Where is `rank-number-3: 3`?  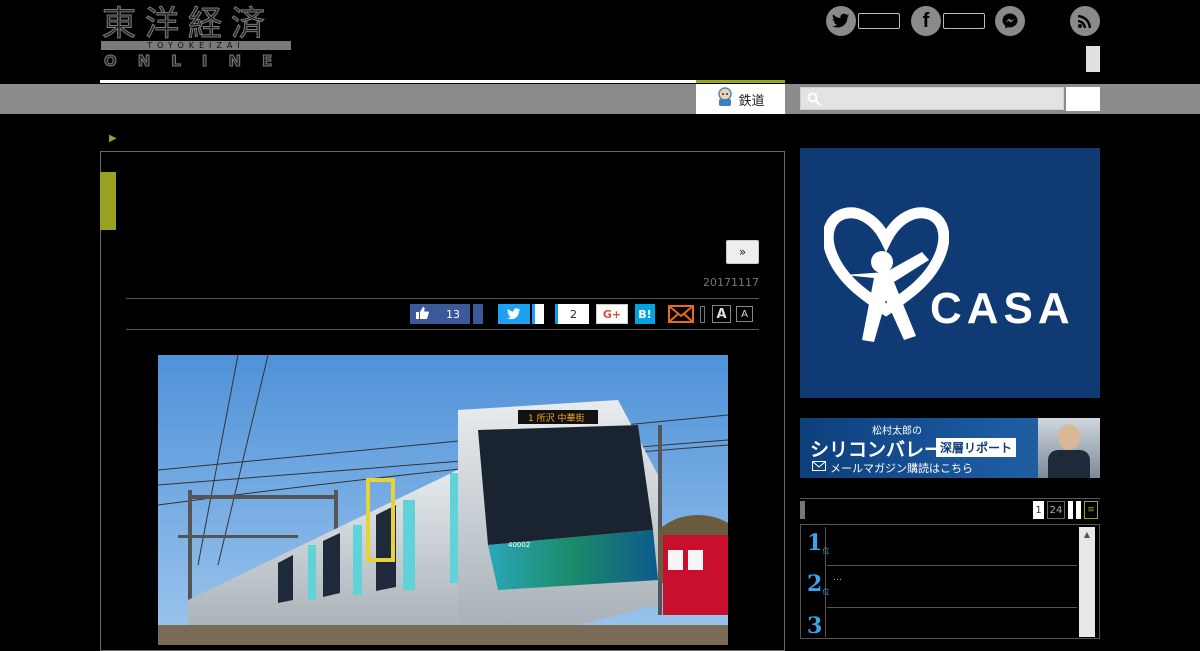 rank-number-3: 3 is located at coordinates (815, 626).